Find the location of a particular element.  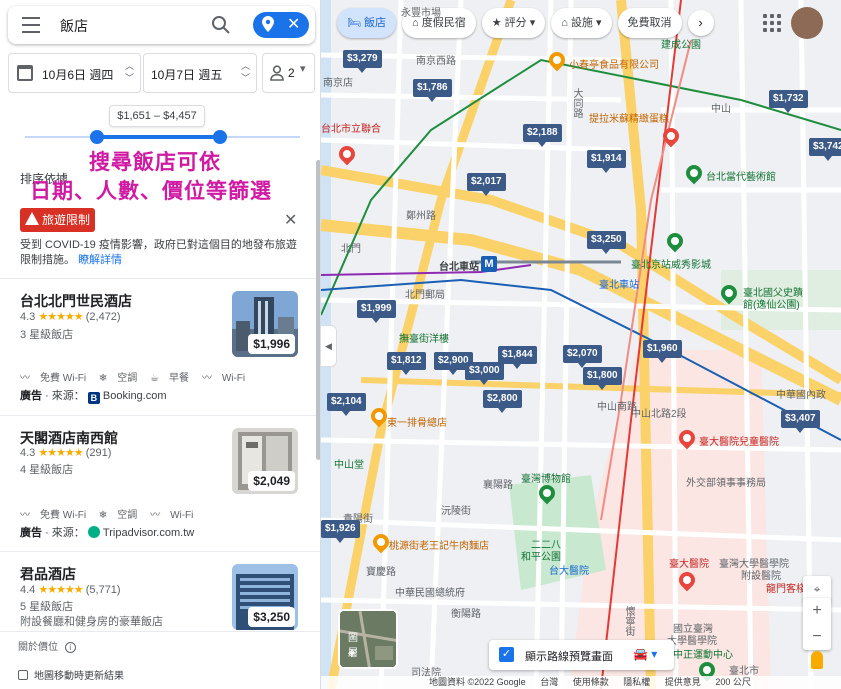

search-box: 飯店 ✕ is located at coordinates (161, 25).